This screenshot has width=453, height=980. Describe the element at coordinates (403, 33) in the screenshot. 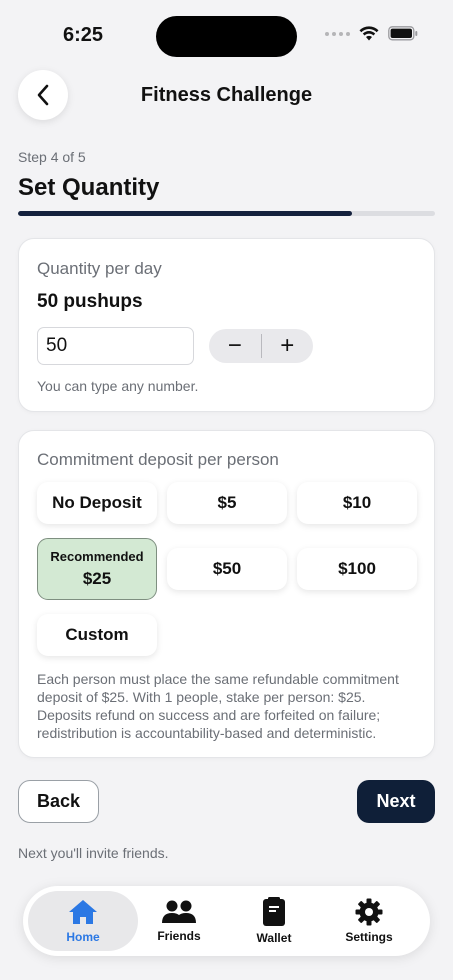

I see `battery-icon` at that location.